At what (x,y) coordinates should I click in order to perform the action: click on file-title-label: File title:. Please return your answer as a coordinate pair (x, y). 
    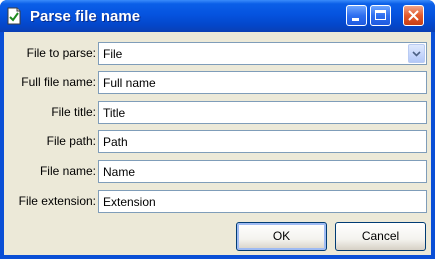
    Looking at the image, I should click on (73, 112).